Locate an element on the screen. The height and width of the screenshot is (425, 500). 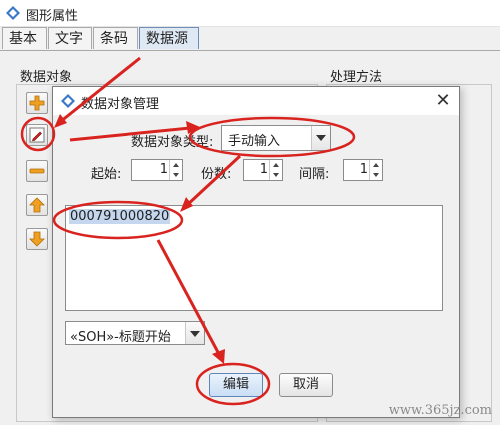
window-titlebar: 图形属性 is located at coordinates (250, 13).